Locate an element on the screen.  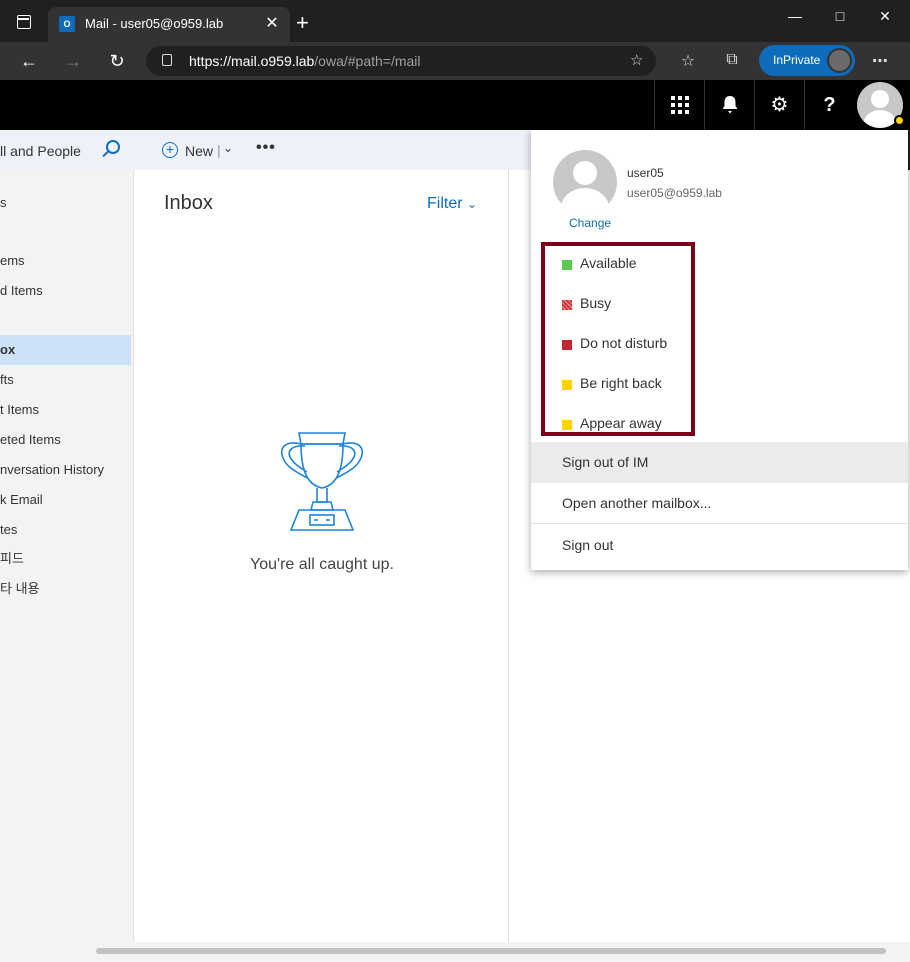
user-email: user05@o959.lab is located at coordinates (674, 193).